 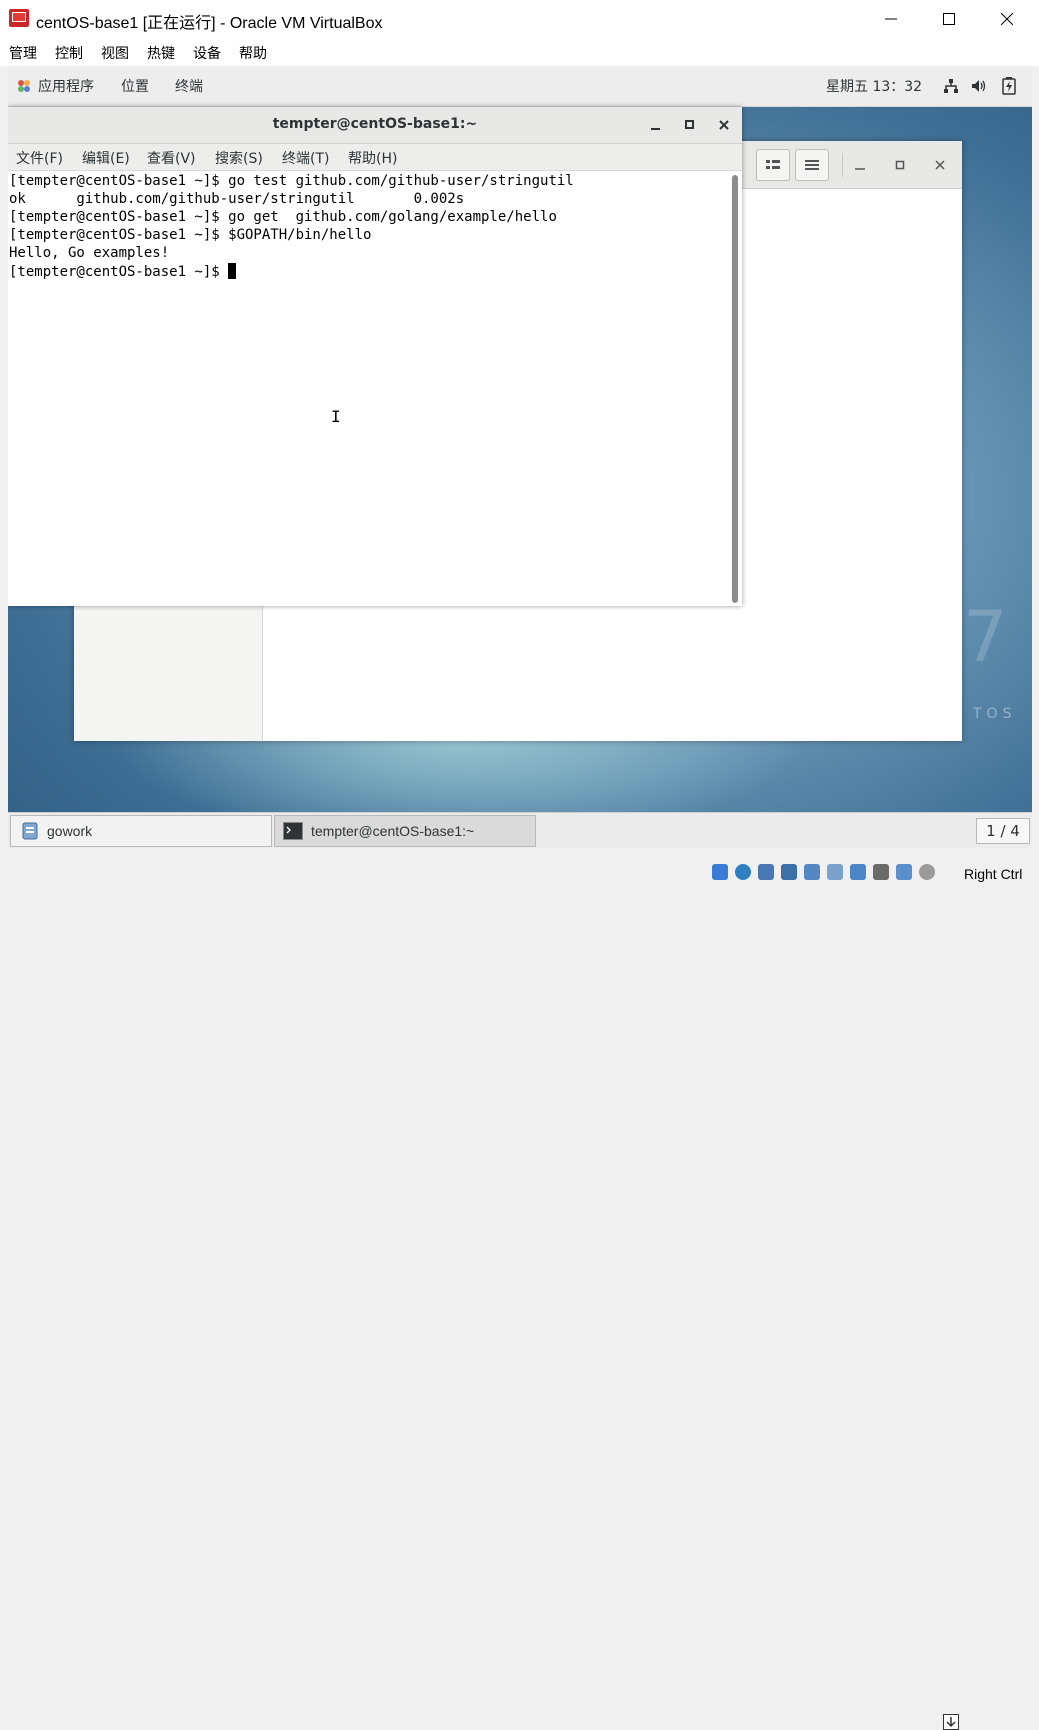 What do you see at coordinates (119, 272) in the screenshot?
I see `terminal-prompt: [tempter@centOS-base1 ~]$` at bounding box center [119, 272].